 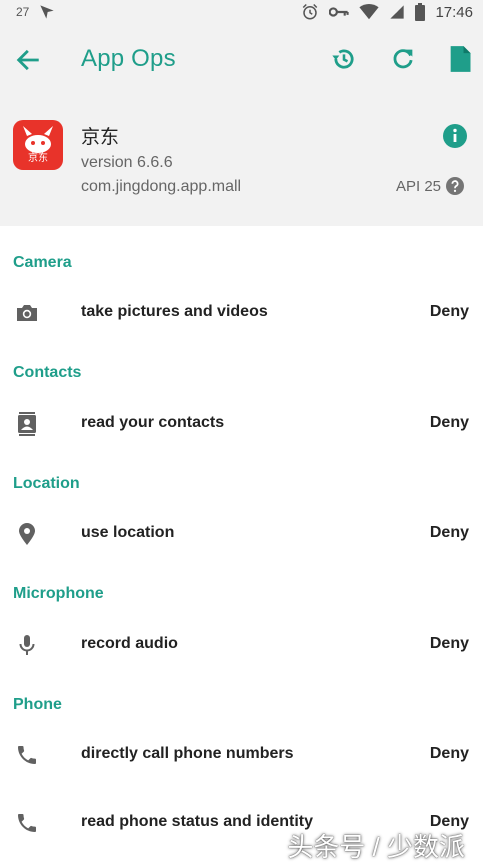 What do you see at coordinates (37, 704) in the screenshot?
I see `section-title-phone: Phone` at bounding box center [37, 704].